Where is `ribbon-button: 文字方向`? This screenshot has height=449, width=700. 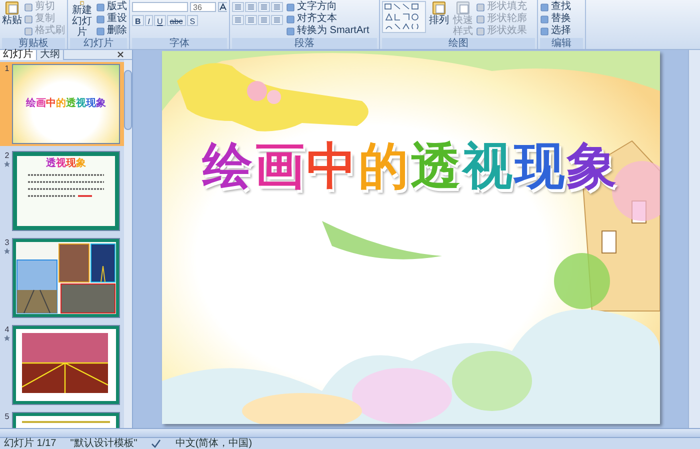 ribbon-button: 文字方向 is located at coordinates (328, 7).